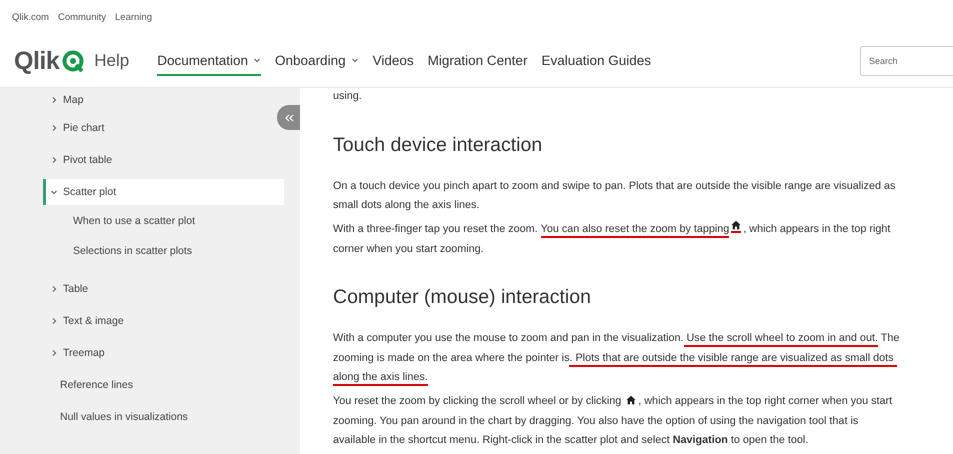 This screenshot has width=953, height=454. I want to click on paragraph-text: You reset the zoom by clicking the scroll wheel or by clicking, so click(477, 401).